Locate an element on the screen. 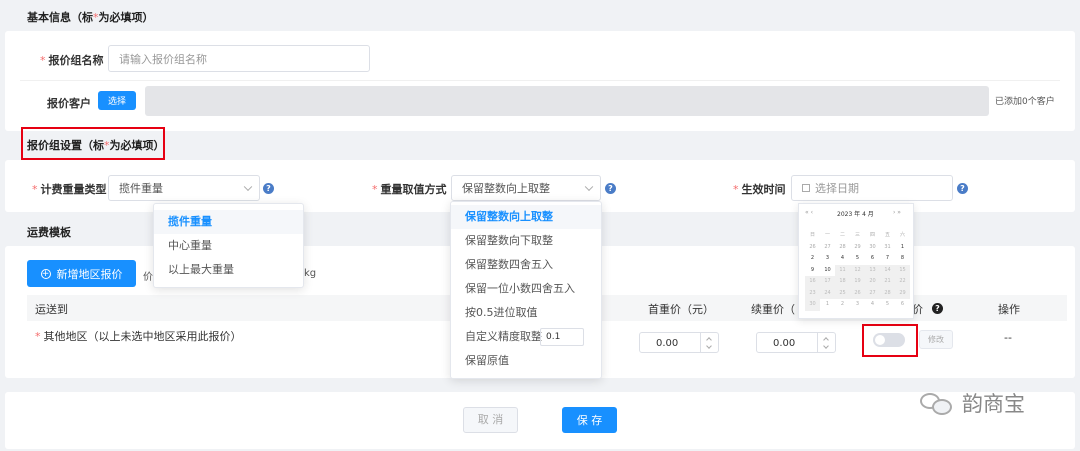  weekday-label: 日 is located at coordinates (812, 235).